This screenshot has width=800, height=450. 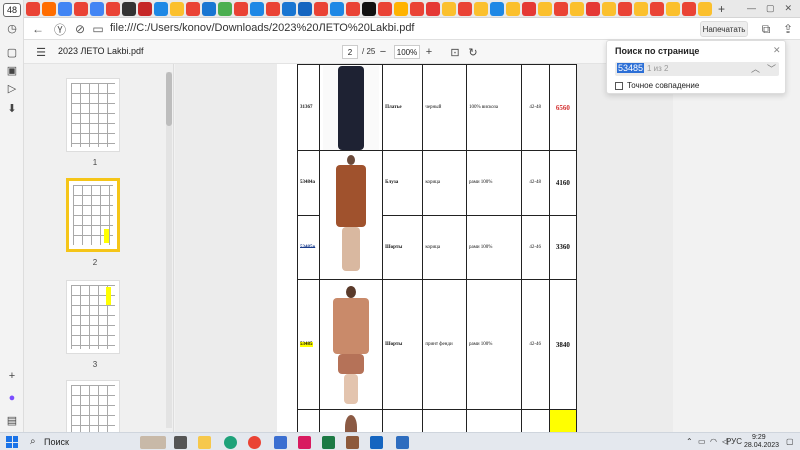 I want to click on zoom-out-icon: −, so click(x=383, y=52).